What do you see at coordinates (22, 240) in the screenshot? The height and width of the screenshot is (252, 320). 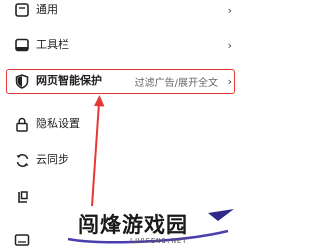 I see `bottom-partial-icon` at bounding box center [22, 240].